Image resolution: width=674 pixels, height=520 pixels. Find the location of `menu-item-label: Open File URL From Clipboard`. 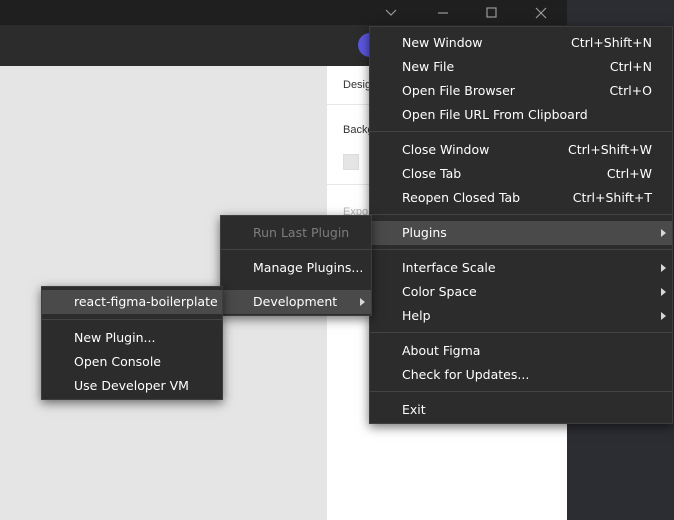

menu-item-label: Open File URL From Clipboard is located at coordinates (495, 114).